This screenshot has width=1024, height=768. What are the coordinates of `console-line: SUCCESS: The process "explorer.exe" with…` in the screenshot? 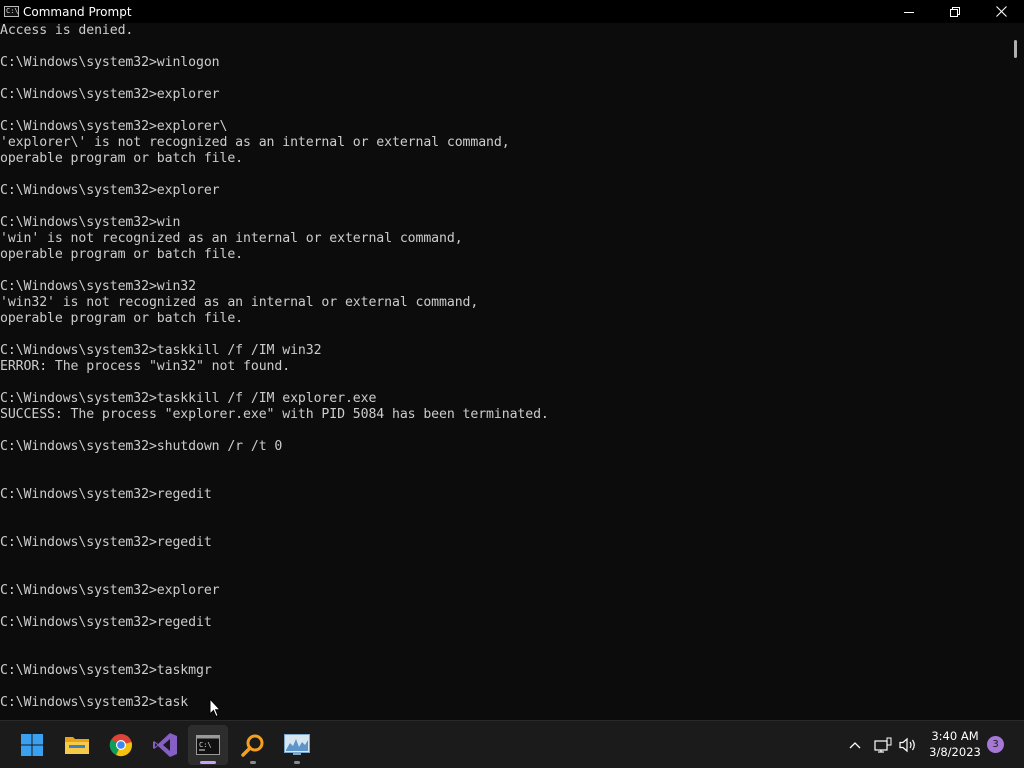 It's located at (274, 414).